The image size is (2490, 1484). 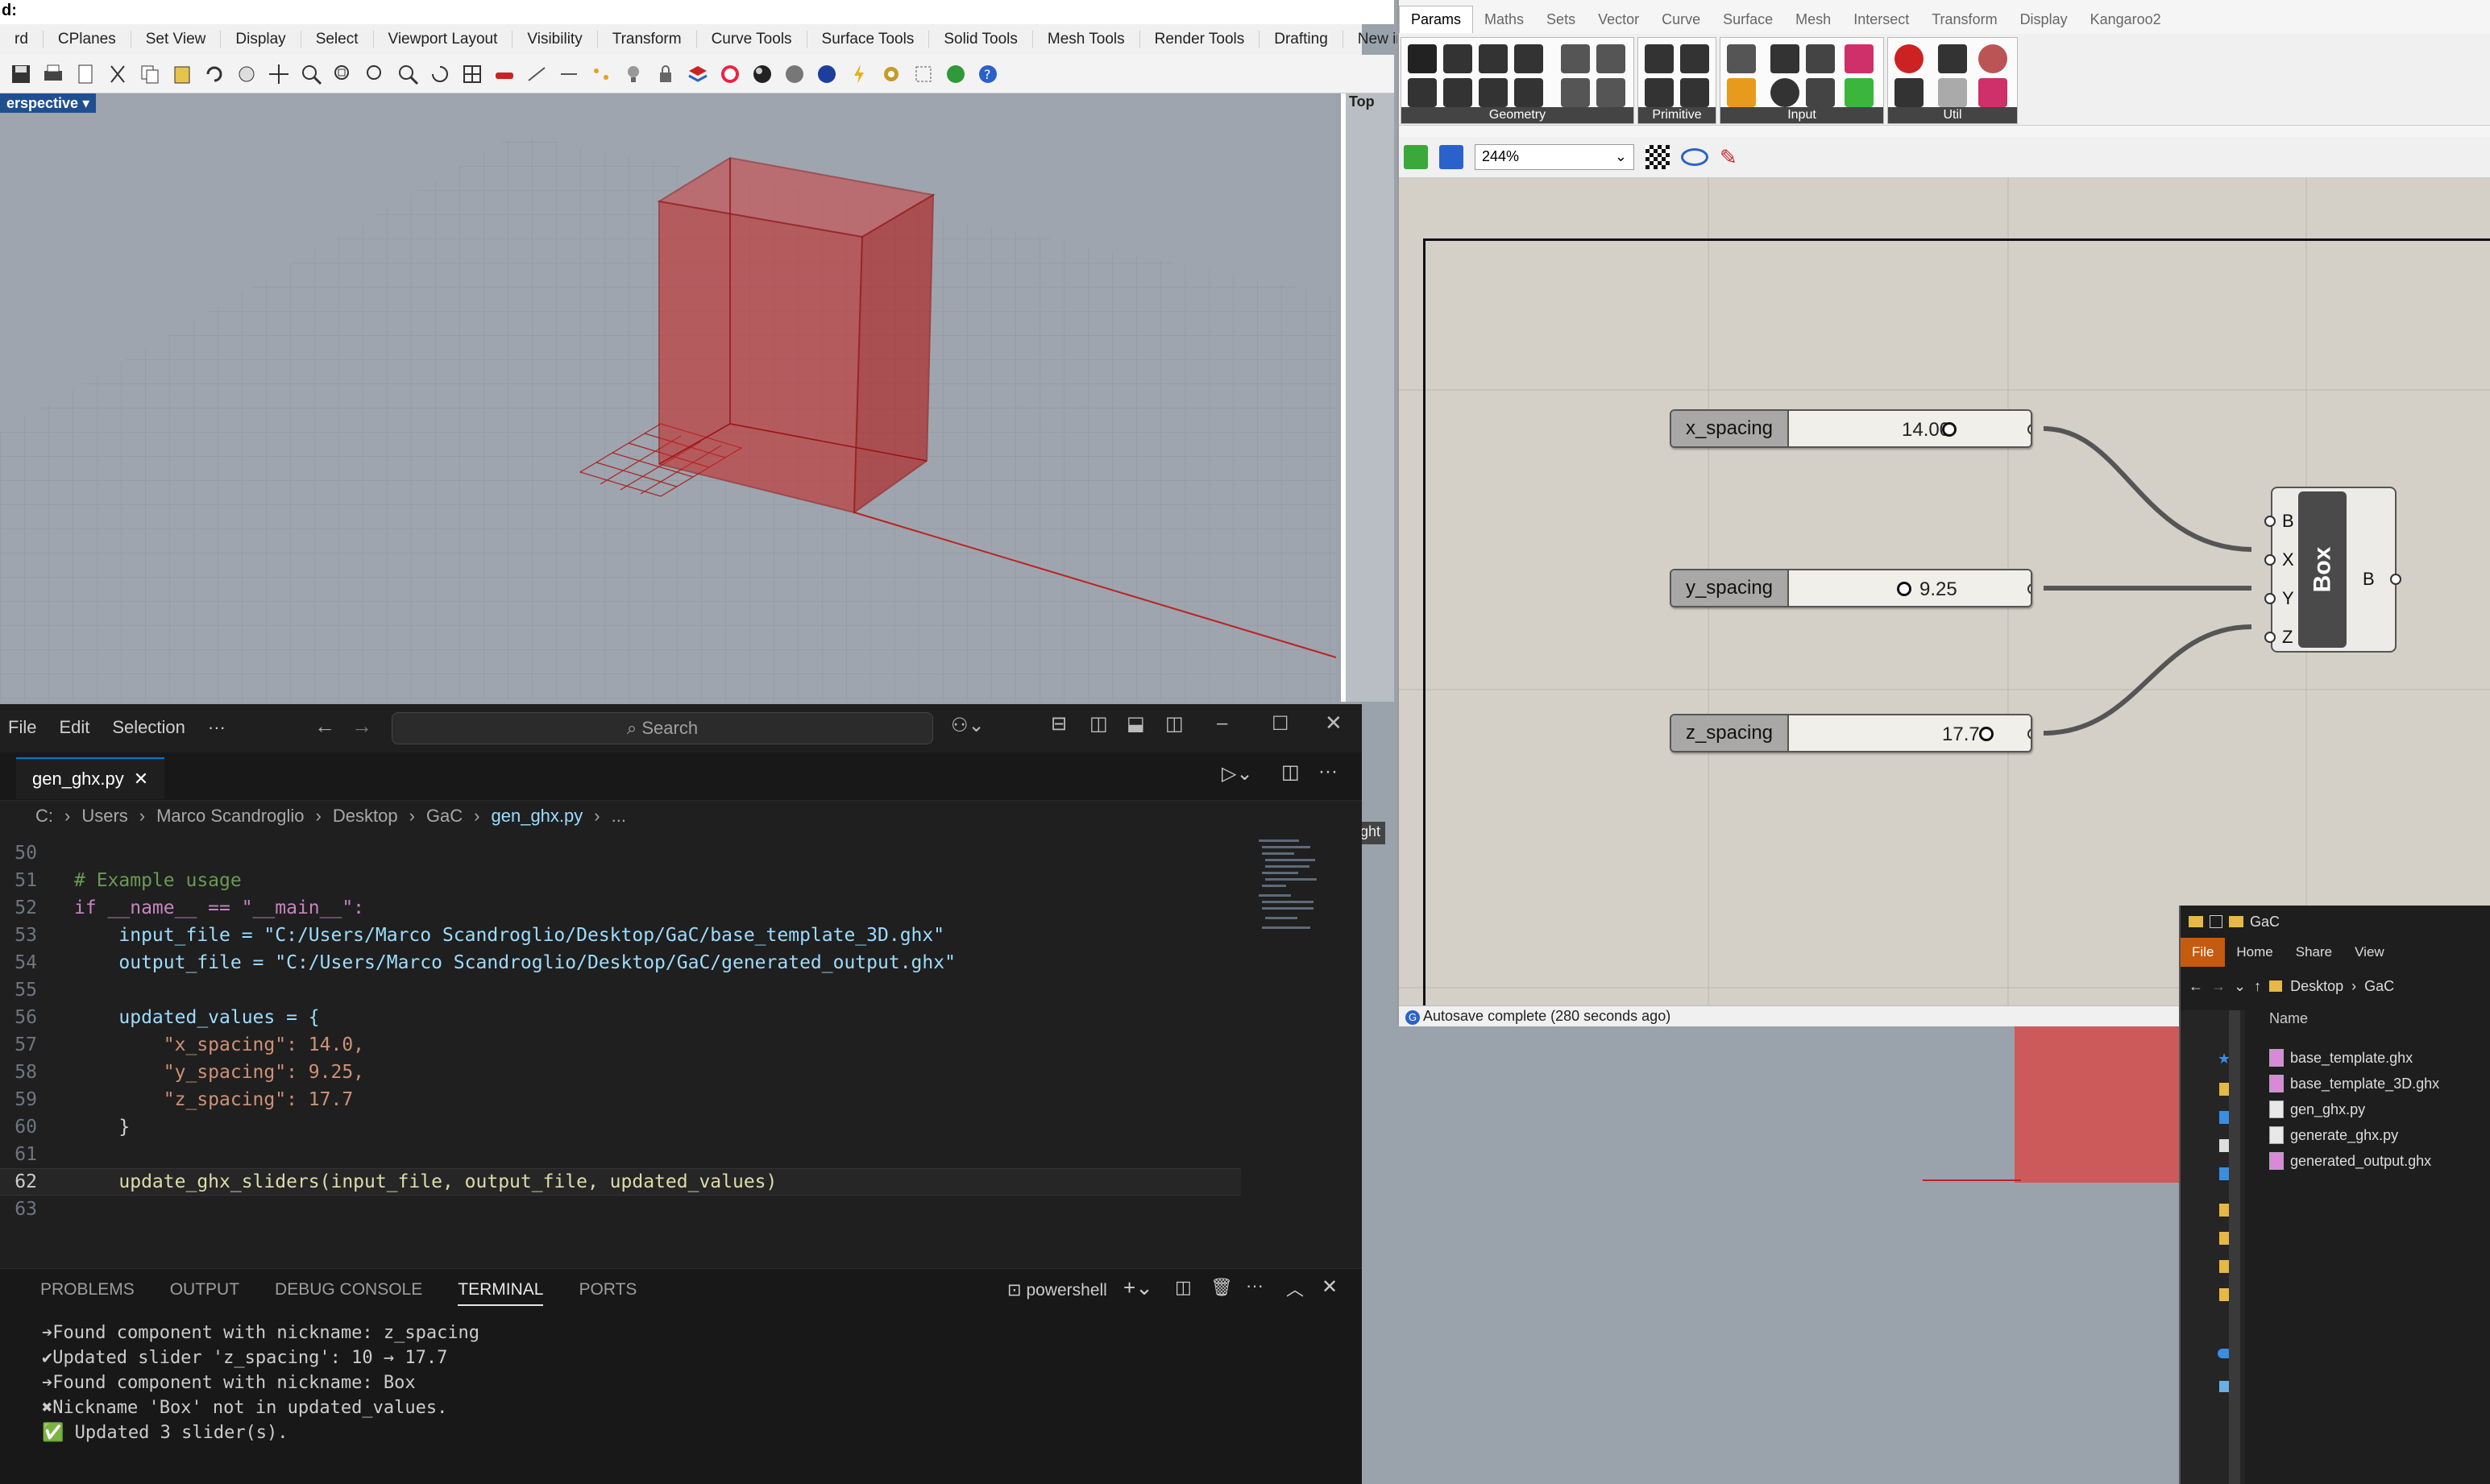 What do you see at coordinates (365, 816) in the screenshot?
I see `breadcrumb-item: Desktop` at bounding box center [365, 816].